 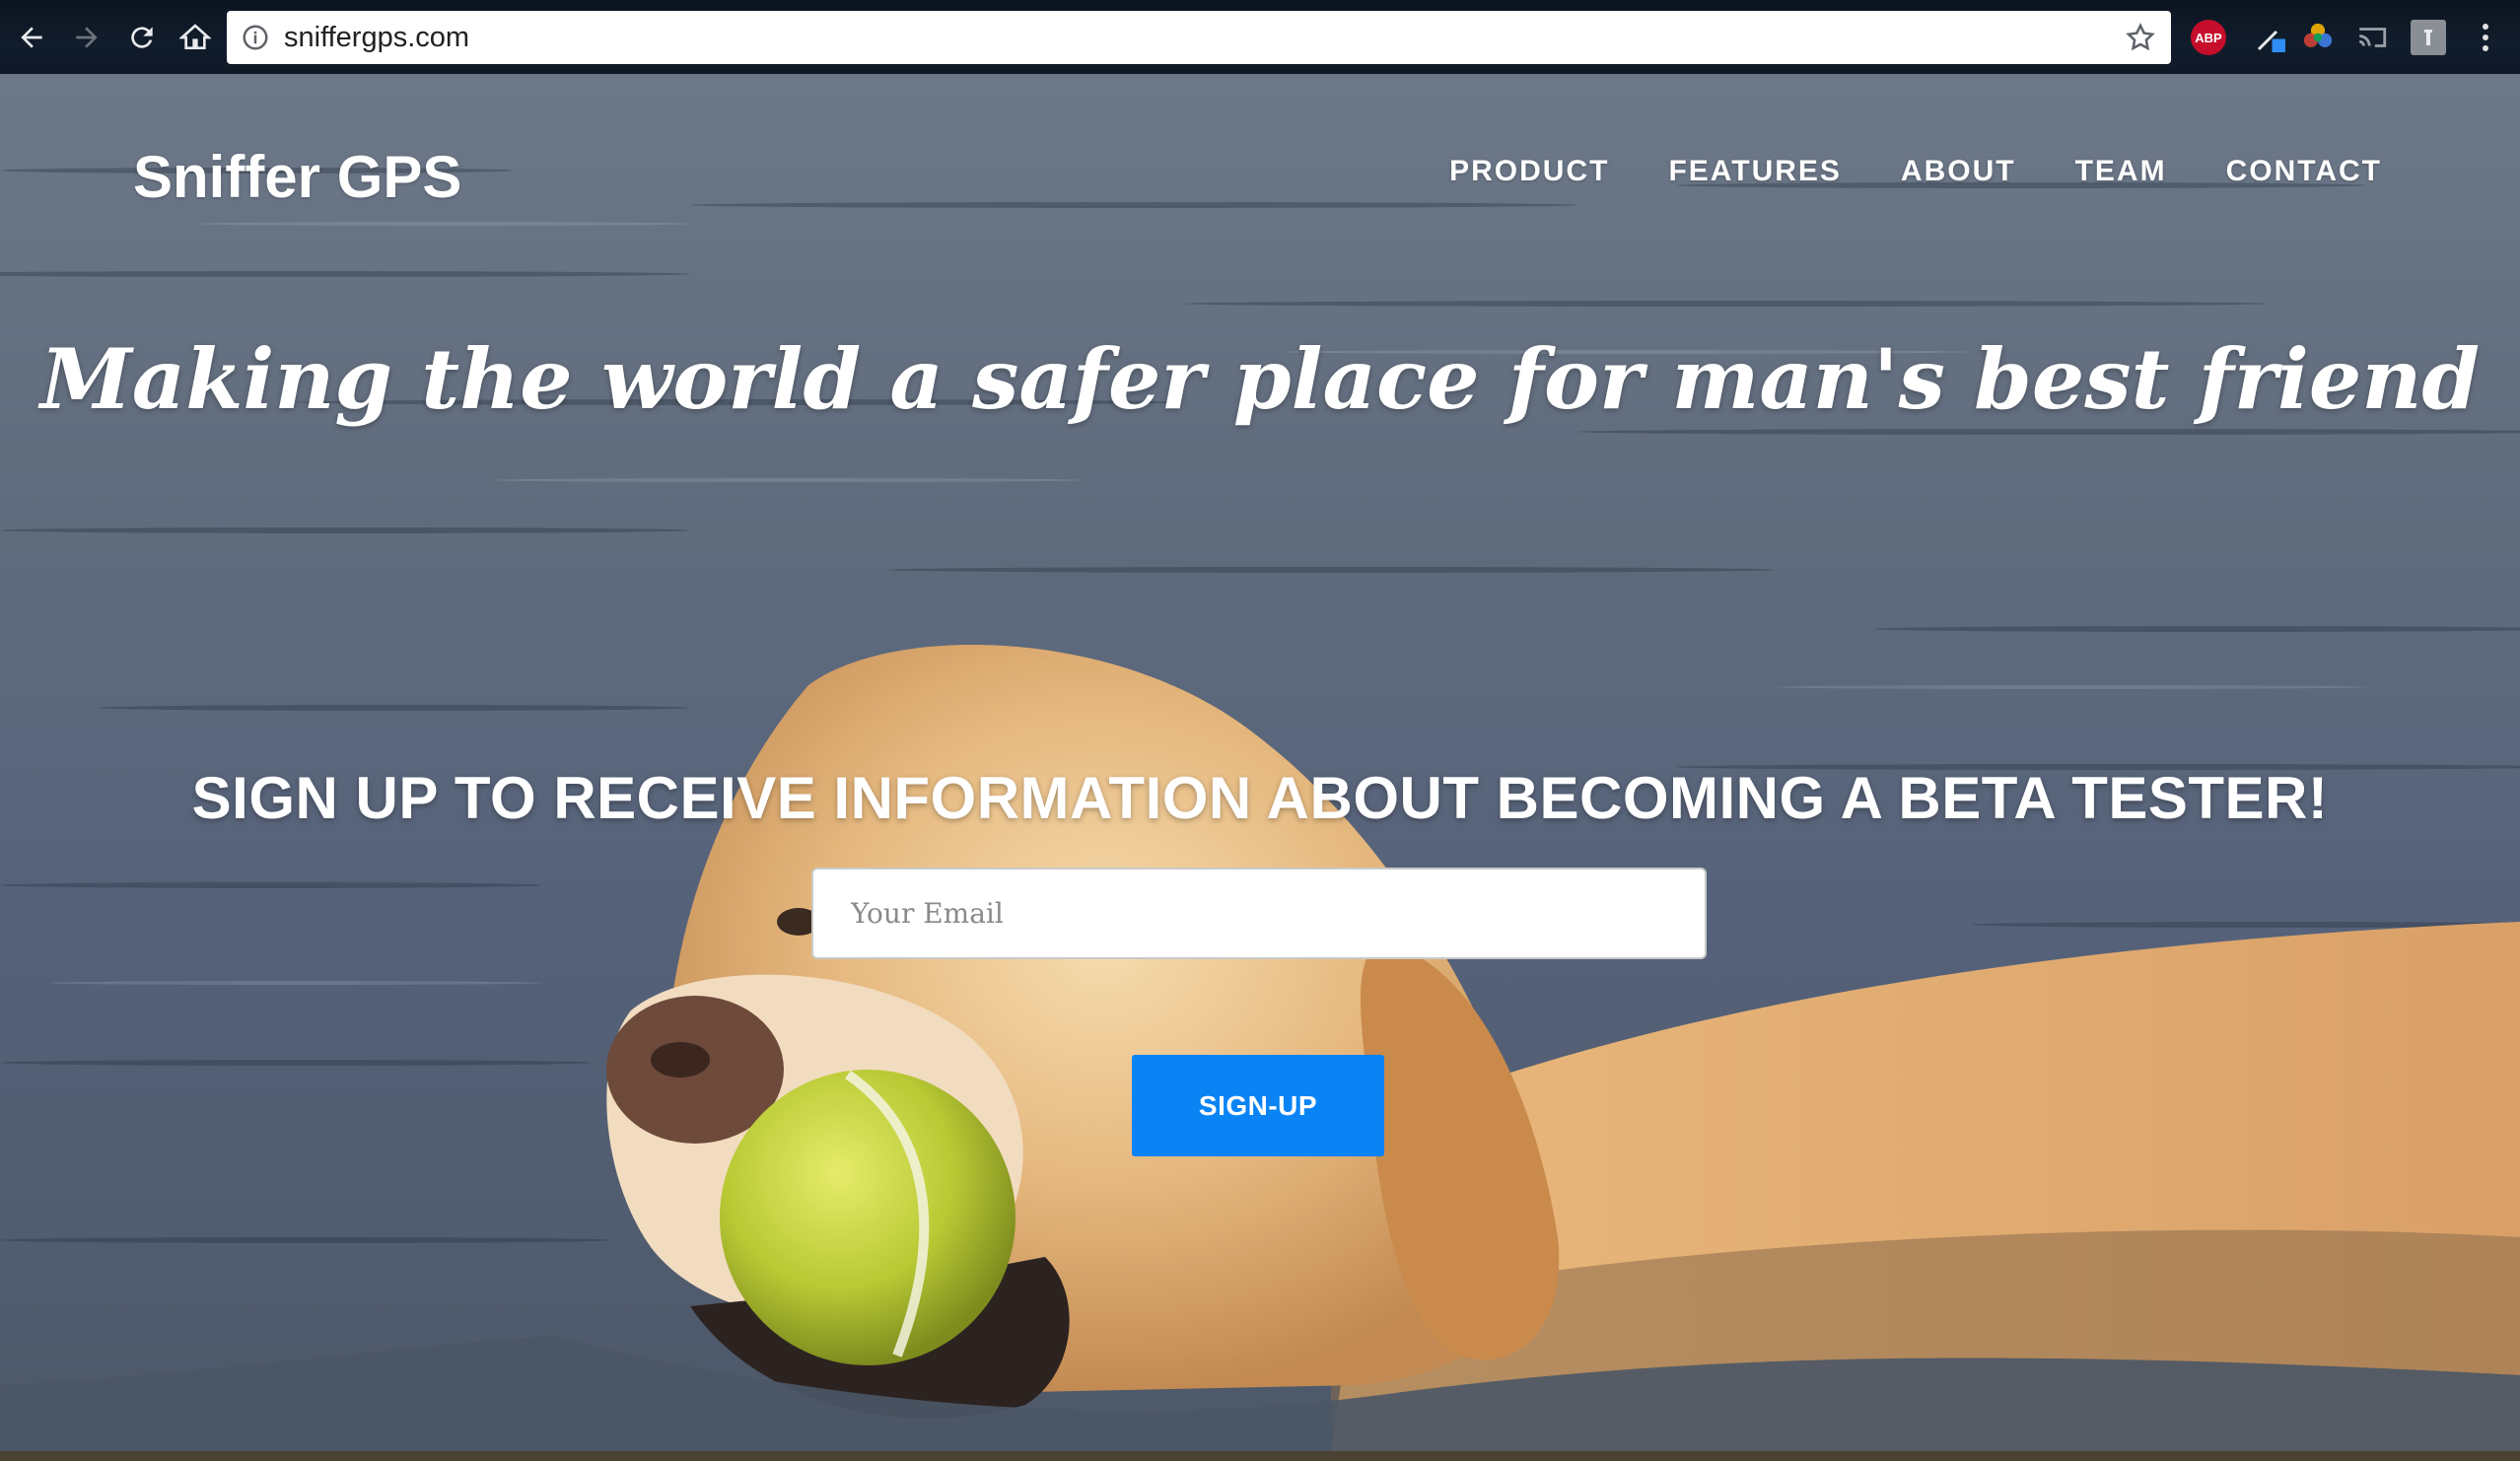 What do you see at coordinates (1958, 172) in the screenshot?
I see `nav-about-link: ABOUT` at bounding box center [1958, 172].